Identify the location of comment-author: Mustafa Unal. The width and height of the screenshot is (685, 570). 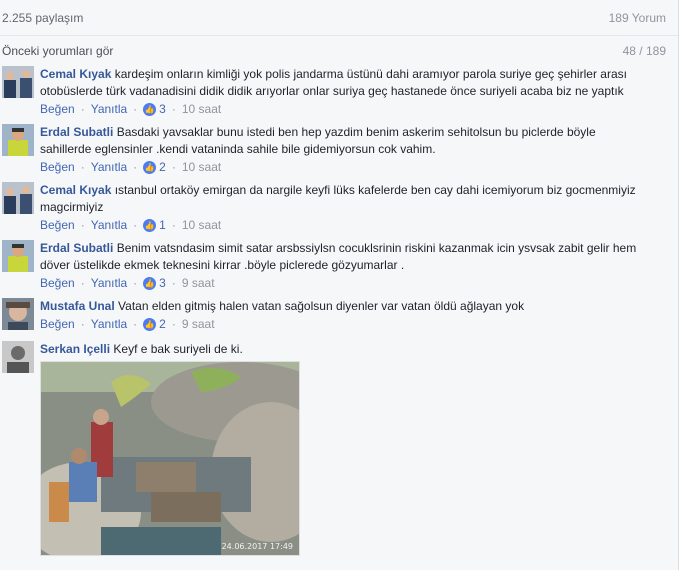
(77, 306).